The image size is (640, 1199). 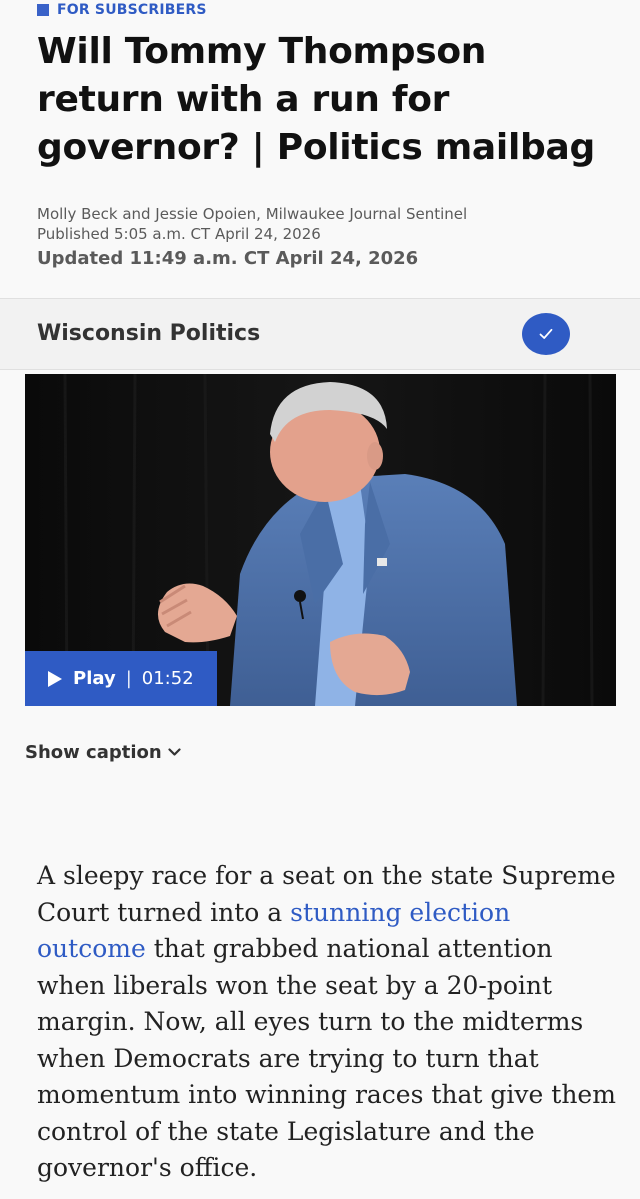 I want to click on video-play-button: Play | 01:52, so click(x=121, y=678).